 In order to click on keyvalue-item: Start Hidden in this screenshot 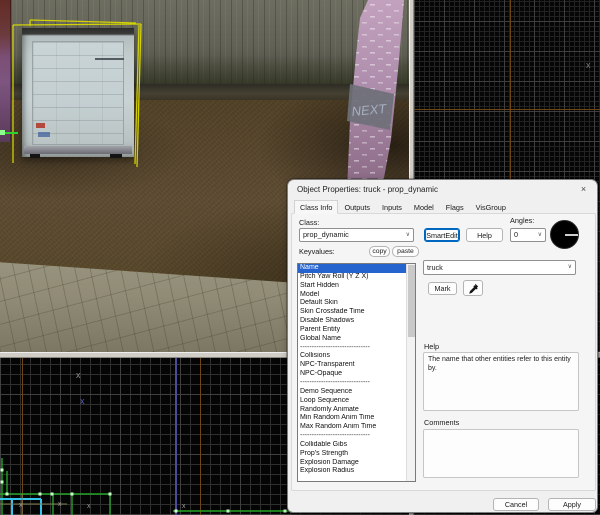, I will do `click(356, 286)`.